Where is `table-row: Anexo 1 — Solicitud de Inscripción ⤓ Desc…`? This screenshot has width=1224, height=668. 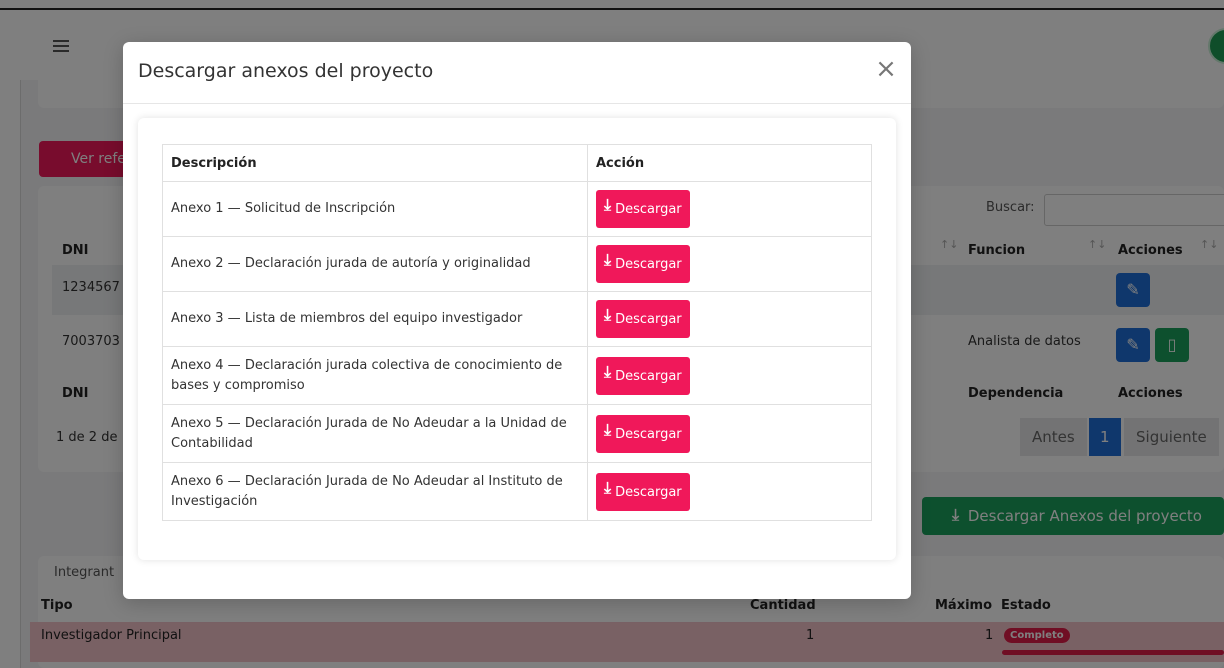 table-row: Anexo 1 — Solicitud de Inscripción ⤓ Desc… is located at coordinates (517, 209).